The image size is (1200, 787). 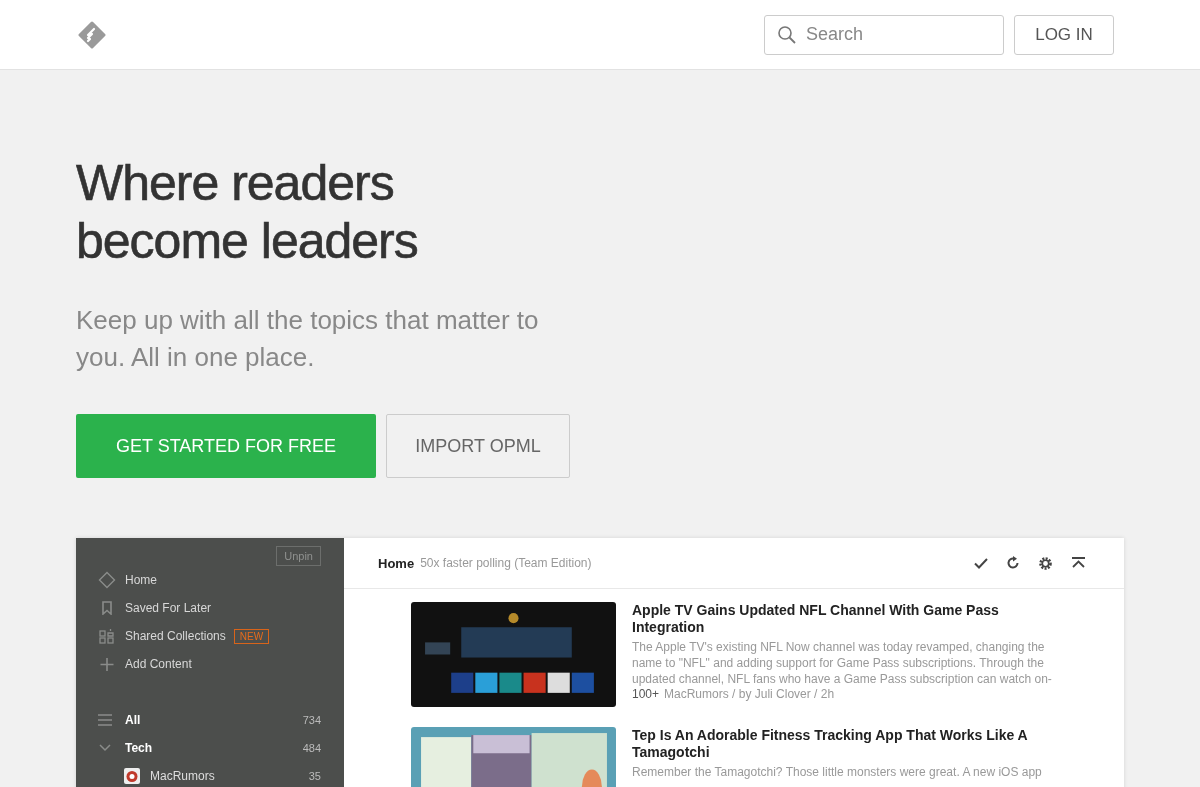 I want to click on login-button: LOG IN, so click(x=1064, y=34).